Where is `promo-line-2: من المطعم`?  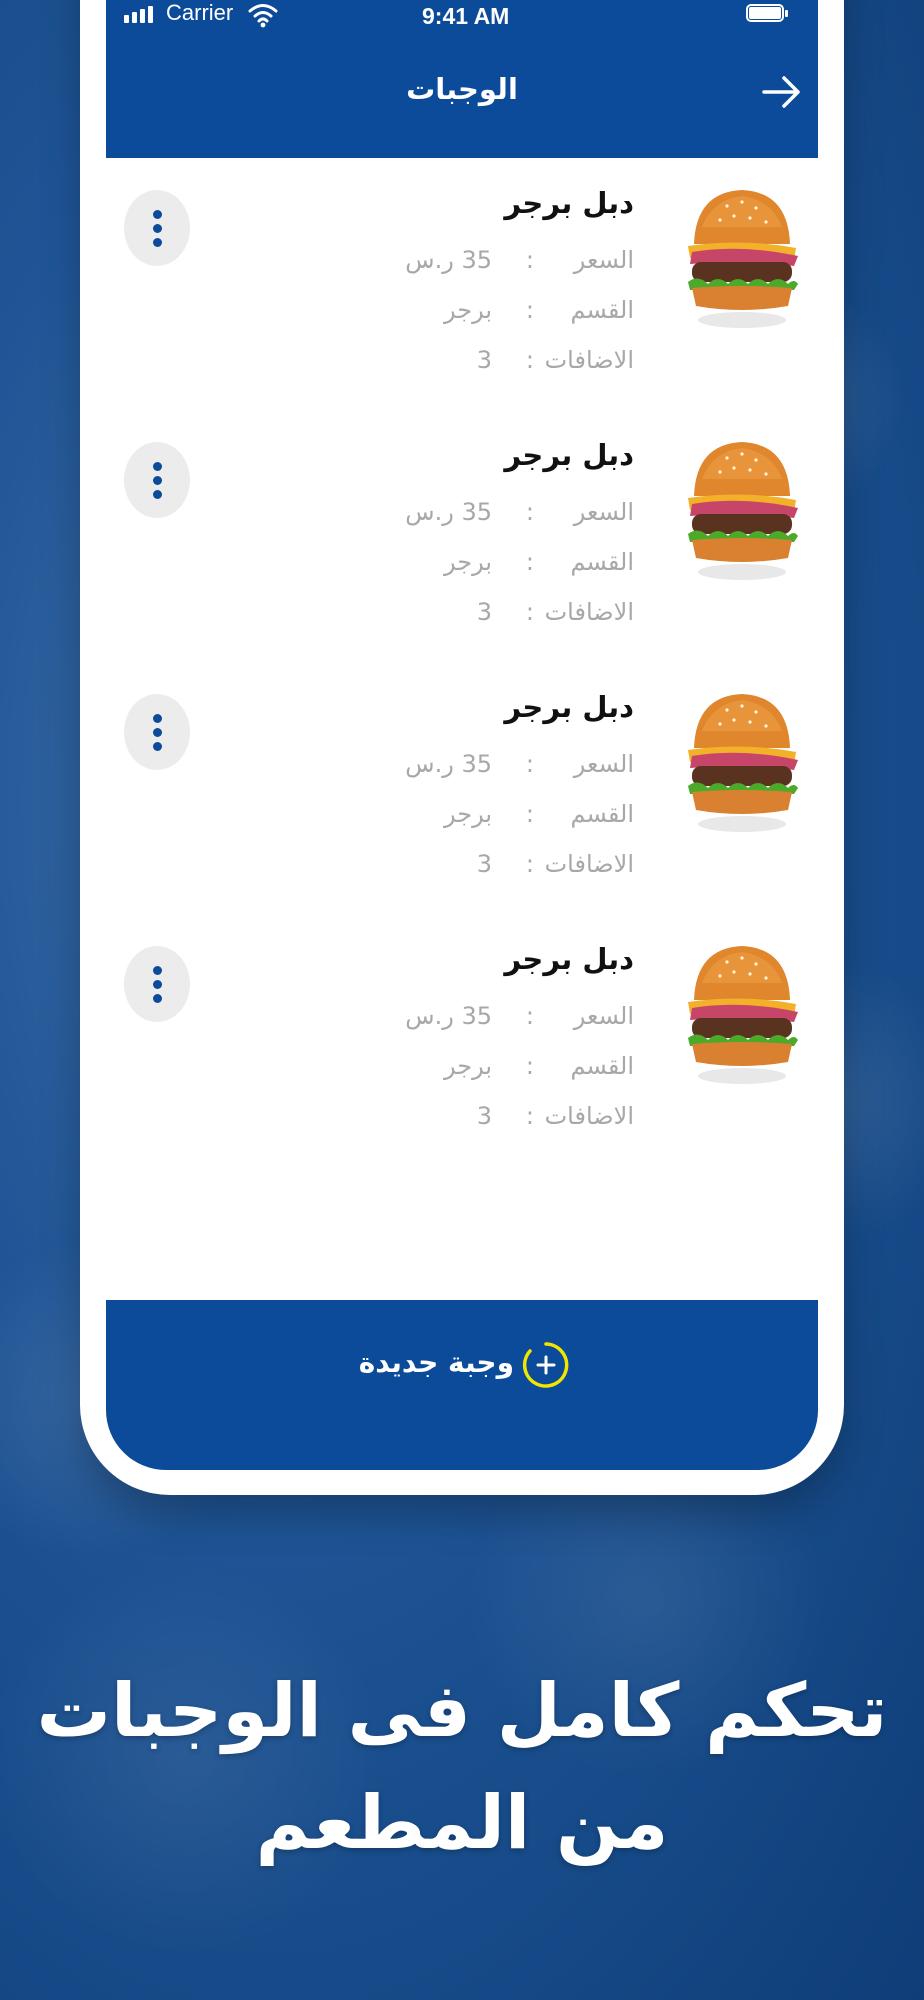 promo-line-2: من المطعم is located at coordinates (462, 1823).